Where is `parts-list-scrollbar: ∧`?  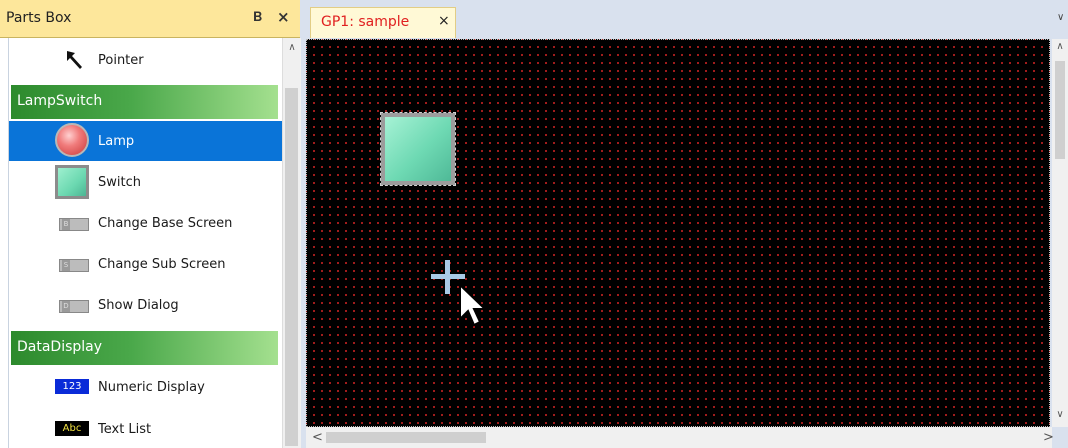 parts-list-scrollbar: ∧ is located at coordinates (291, 243).